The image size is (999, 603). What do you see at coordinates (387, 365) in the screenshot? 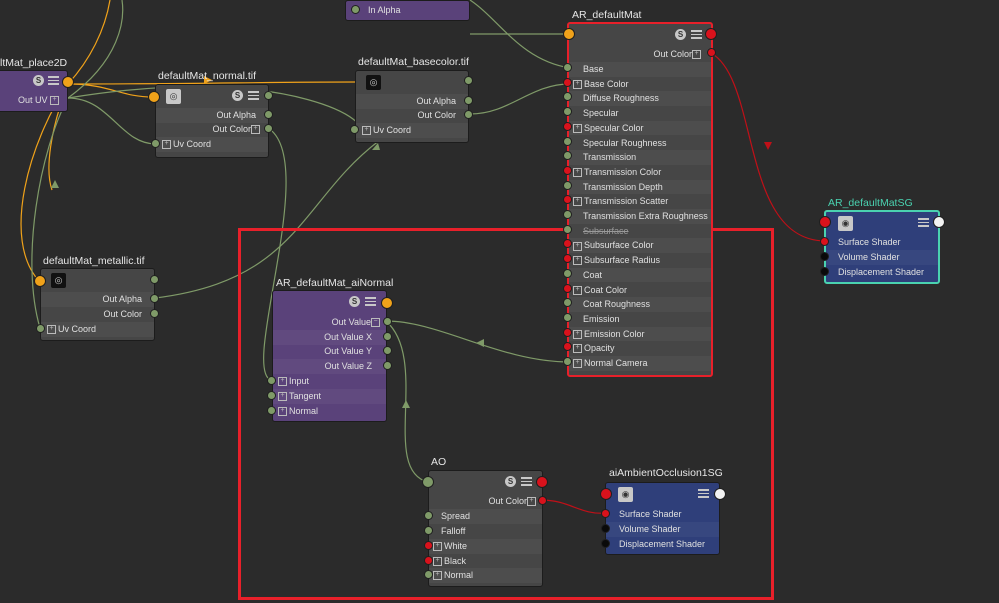
I see `out-value-z-plug` at bounding box center [387, 365].